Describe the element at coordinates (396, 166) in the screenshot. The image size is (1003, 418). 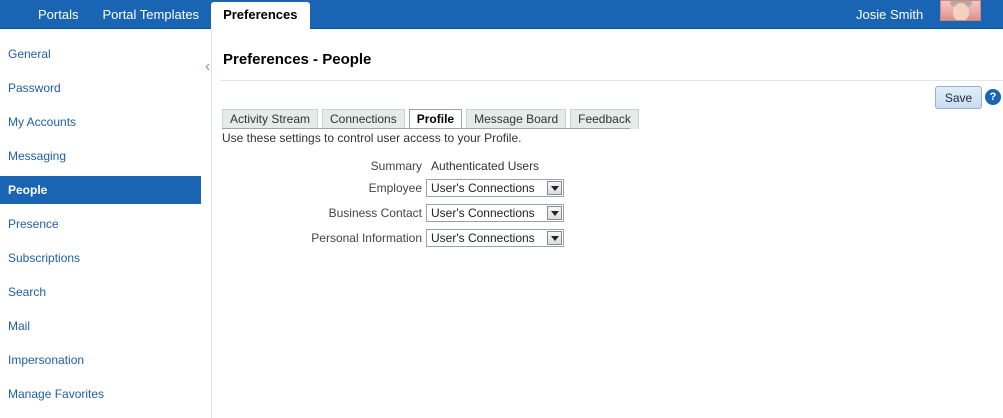
I see `summary-label: Summary` at that location.